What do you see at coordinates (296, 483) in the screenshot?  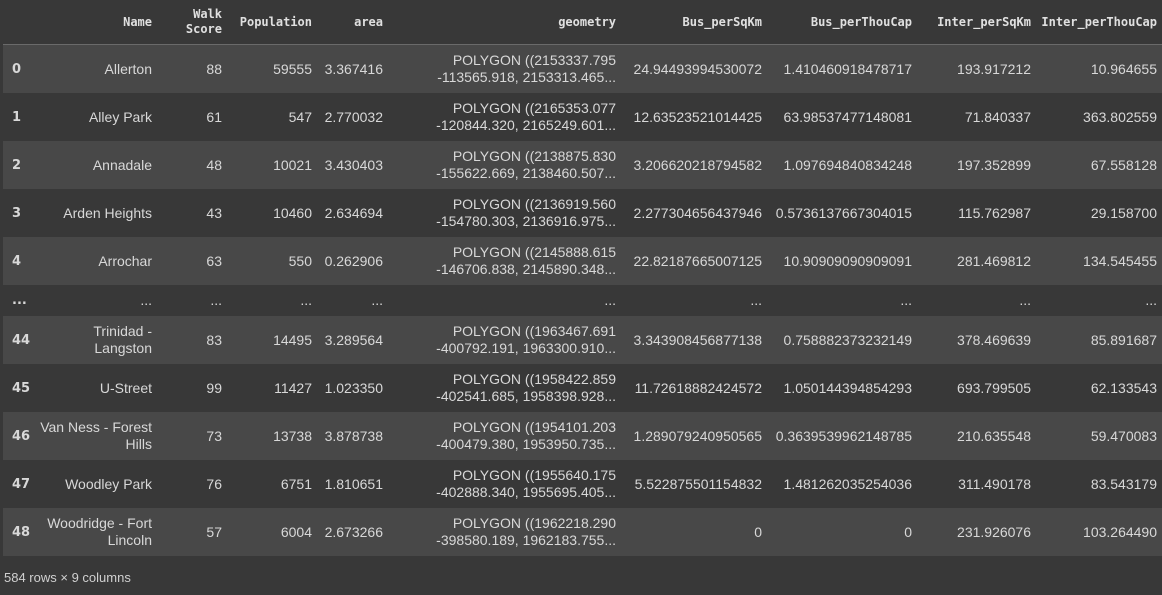 I see `cell-population: 6751` at bounding box center [296, 483].